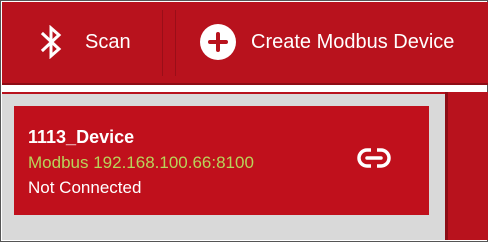 The image size is (490, 244). Describe the element at coordinates (353, 41) in the screenshot. I see `create-modbus-device-label: Create Modbus Device` at that location.